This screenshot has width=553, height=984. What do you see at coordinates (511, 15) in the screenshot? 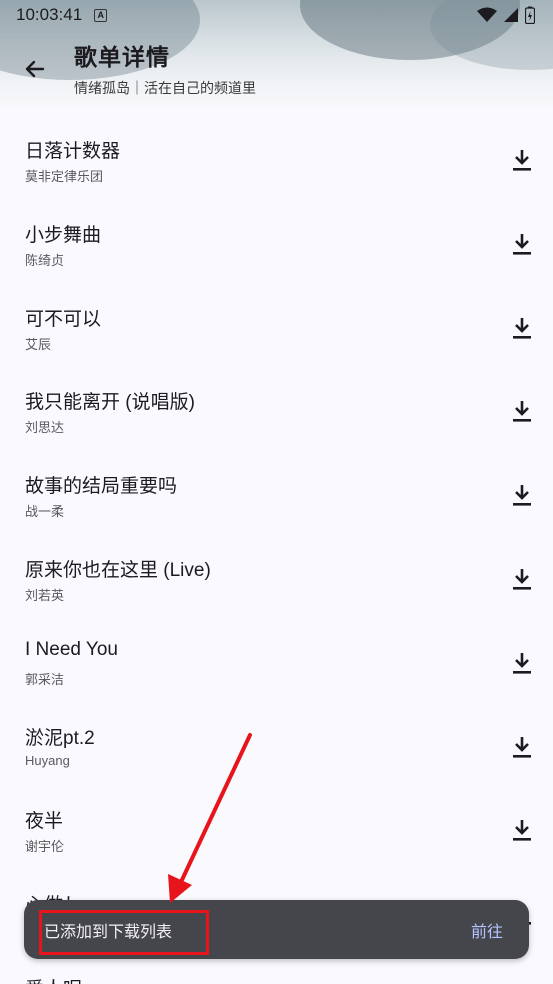
I see `signal-icon` at bounding box center [511, 15].